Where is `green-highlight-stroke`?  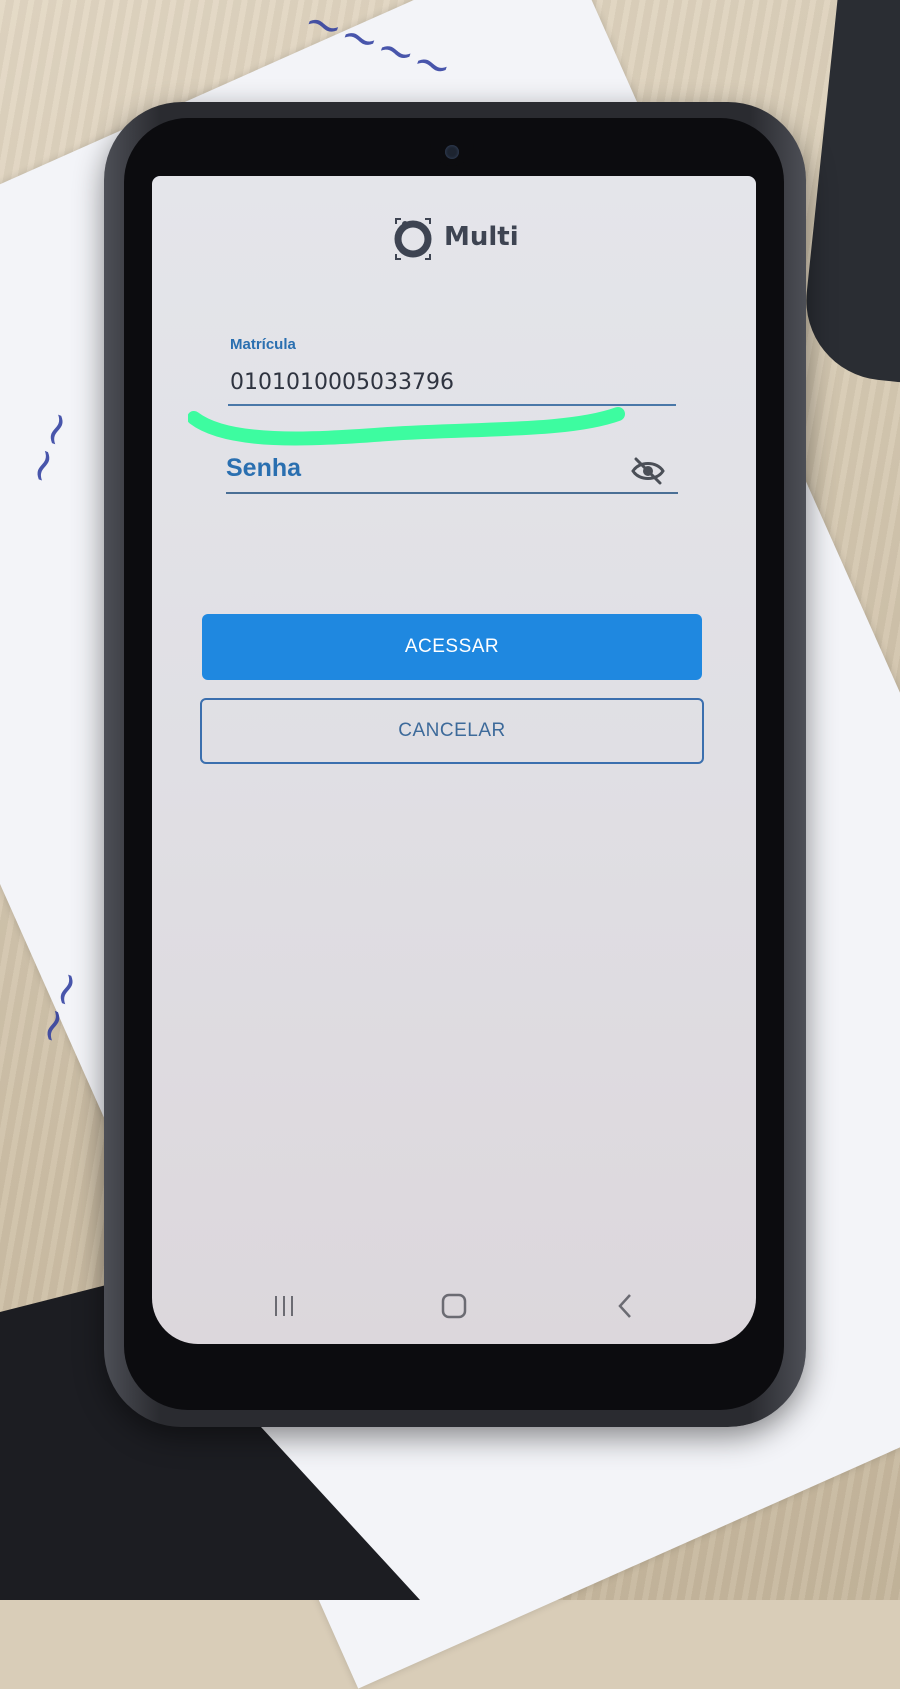 green-highlight-stroke is located at coordinates (406, 426).